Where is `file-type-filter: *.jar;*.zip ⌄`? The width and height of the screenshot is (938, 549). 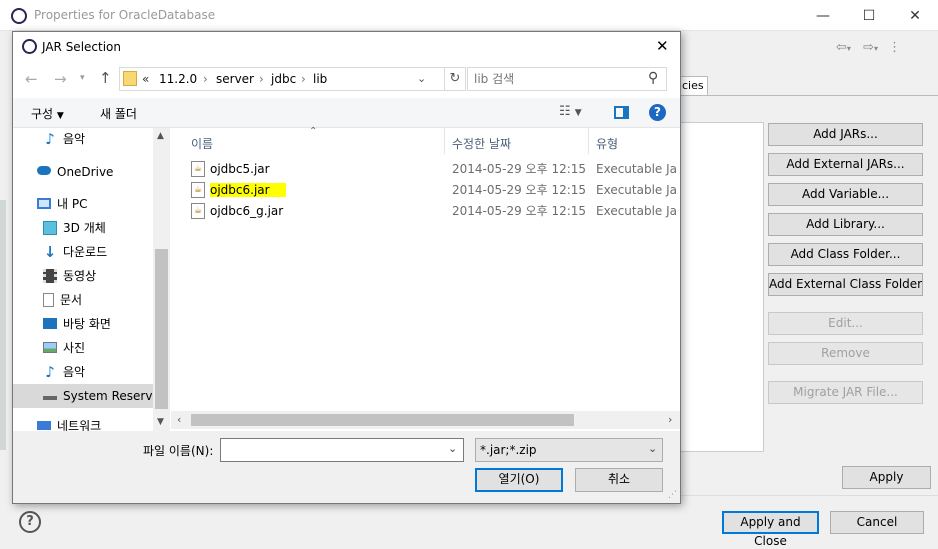 file-type-filter: *.jar;*.zip ⌄ is located at coordinates (569, 450).